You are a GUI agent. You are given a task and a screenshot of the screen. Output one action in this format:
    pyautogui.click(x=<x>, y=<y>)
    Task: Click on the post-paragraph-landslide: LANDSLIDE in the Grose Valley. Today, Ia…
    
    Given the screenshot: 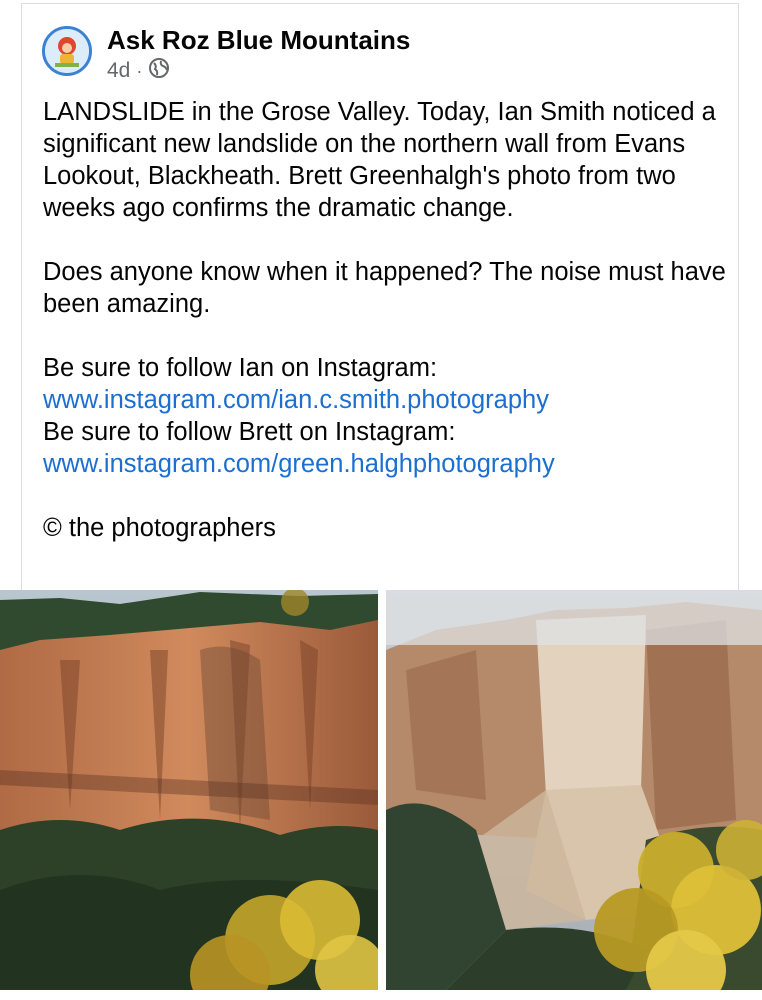 What is the action you would take?
    pyautogui.click(x=379, y=160)
    